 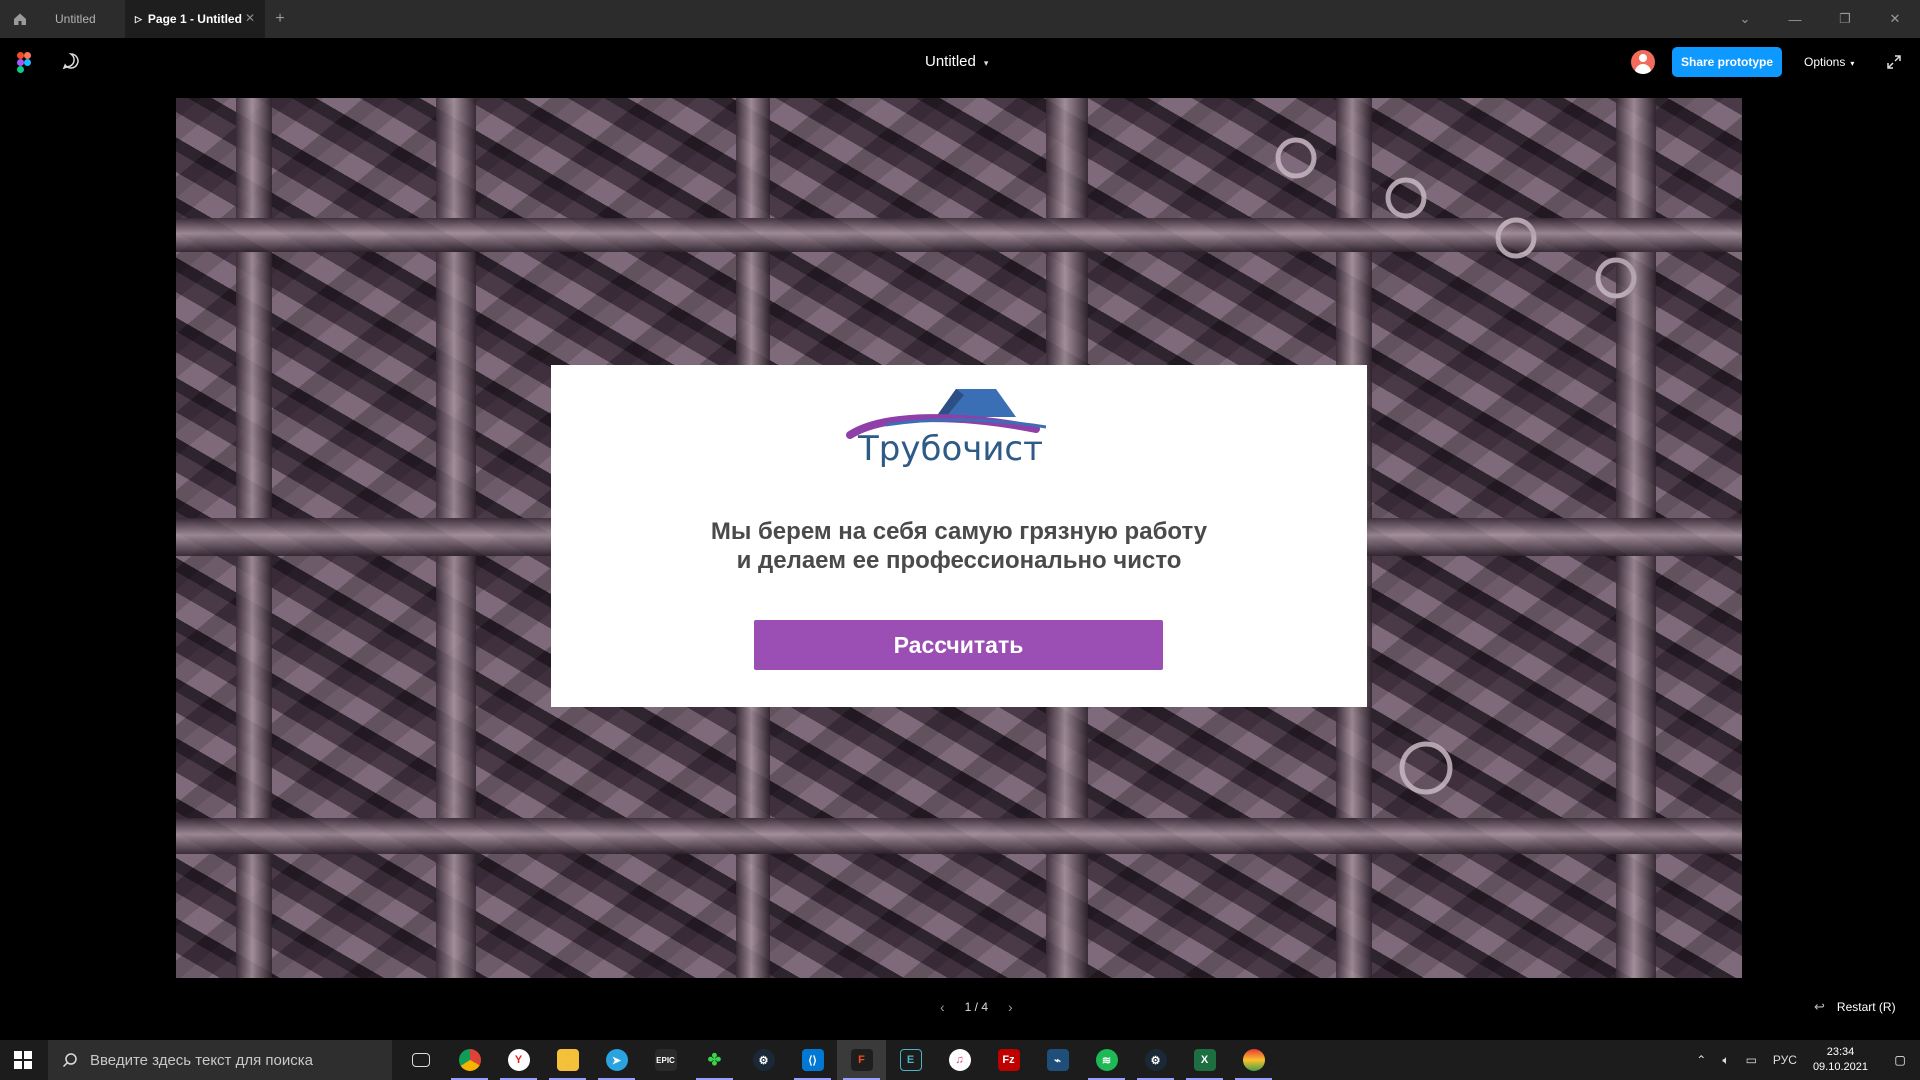 What do you see at coordinates (1745, 19) in the screenshot?
I see `chevron-down-icon: ⌄` at bounding box center [1745, 19].